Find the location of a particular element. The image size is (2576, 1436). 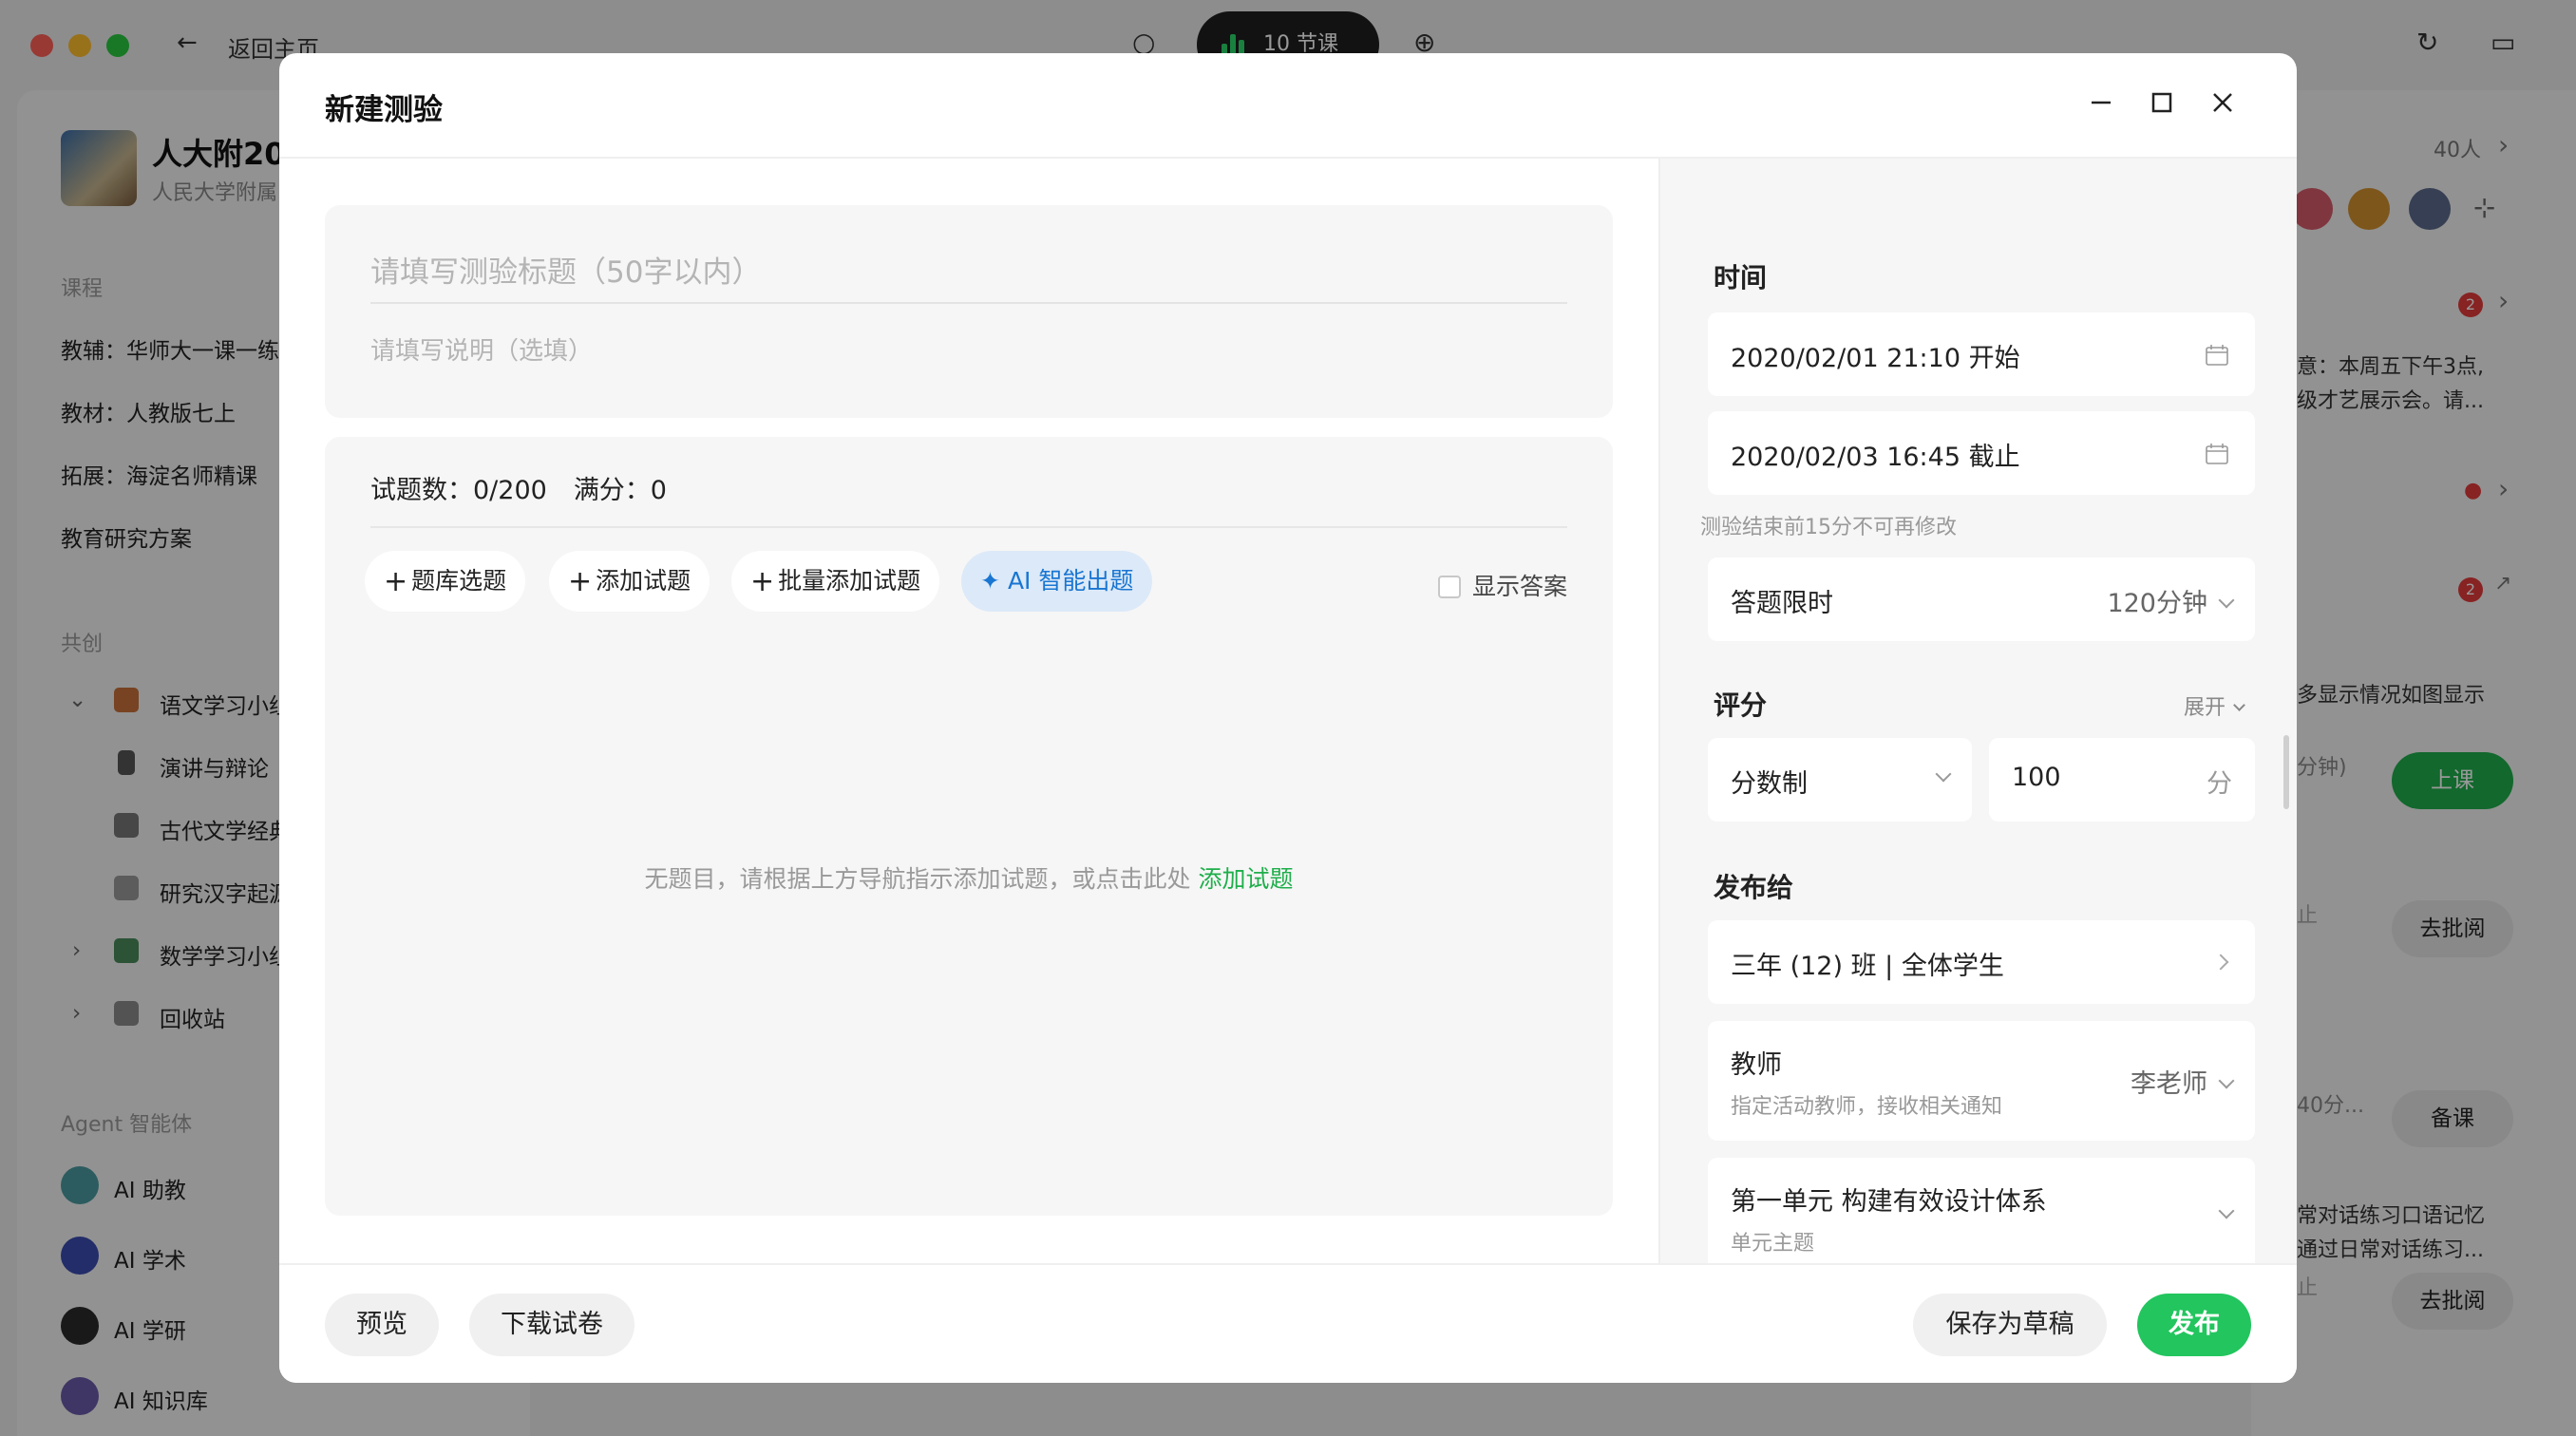

publish-section-title: 发布给 is located at coordinates (1754, 888).